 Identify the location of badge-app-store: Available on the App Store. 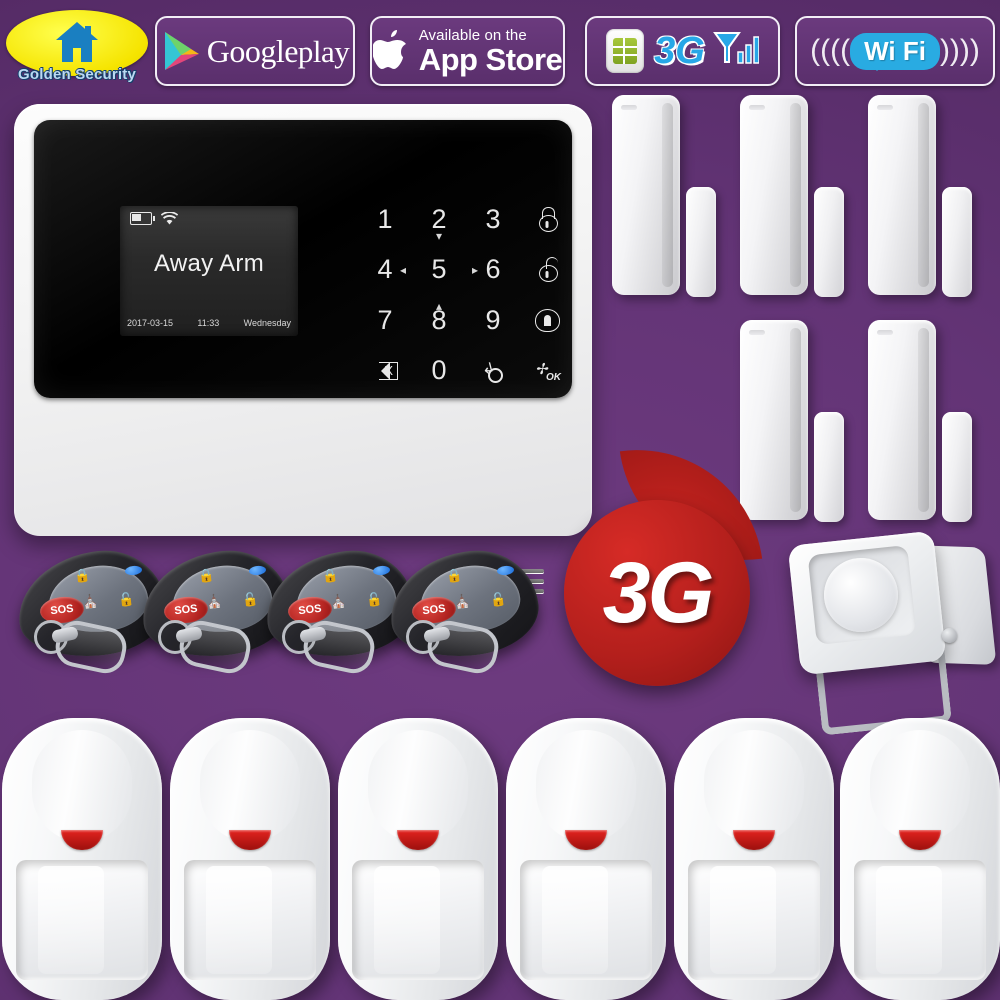
(467, 51).